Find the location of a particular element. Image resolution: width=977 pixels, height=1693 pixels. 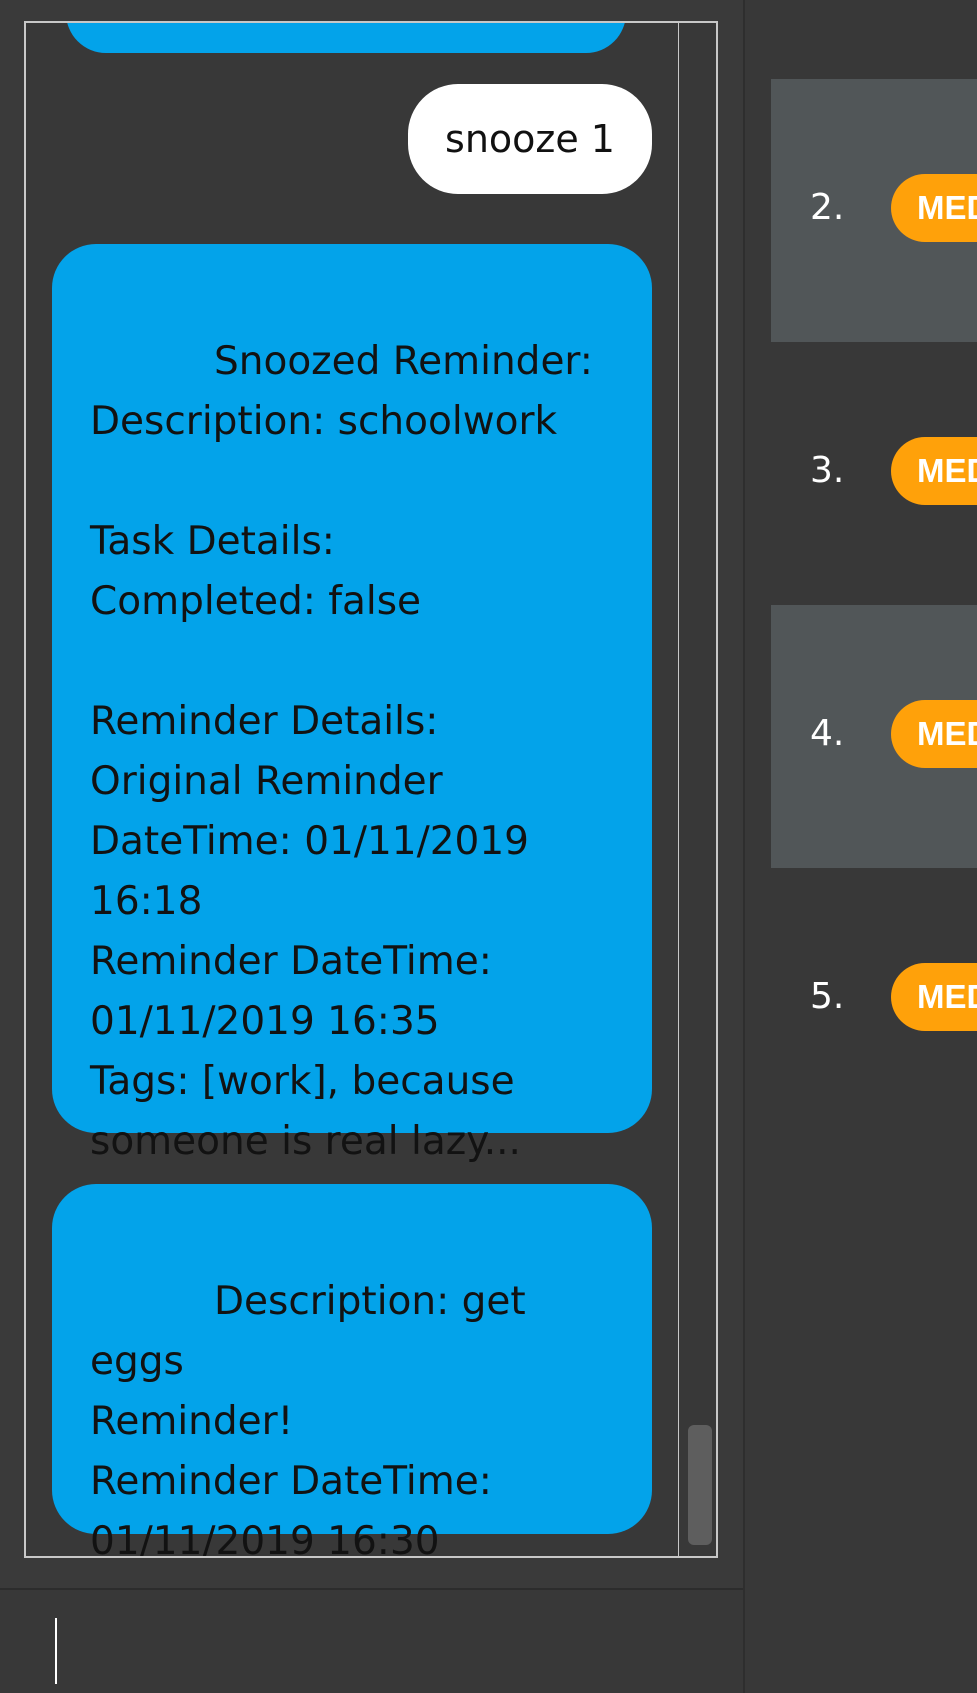

list-item: 3. MEDIUM is located at coordinates (874, 473).